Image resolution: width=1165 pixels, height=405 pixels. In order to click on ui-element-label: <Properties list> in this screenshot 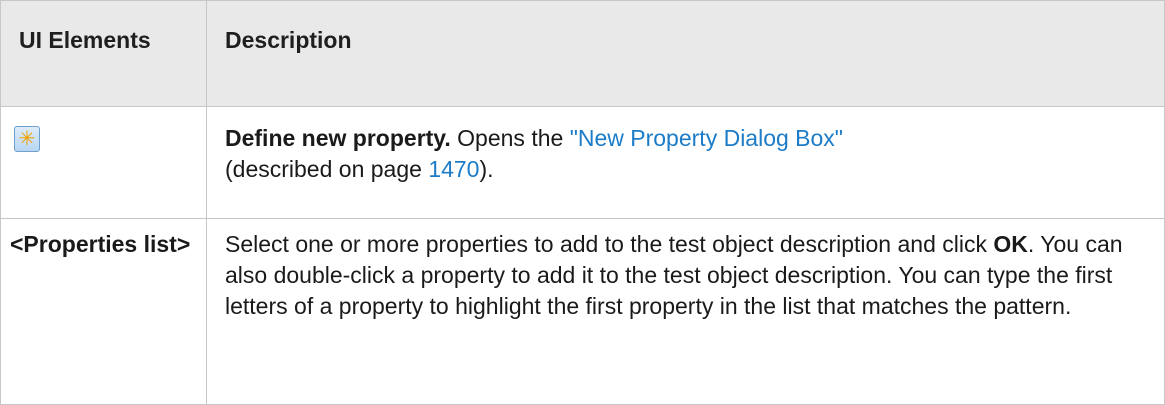, I will do `click(103, 311)`.